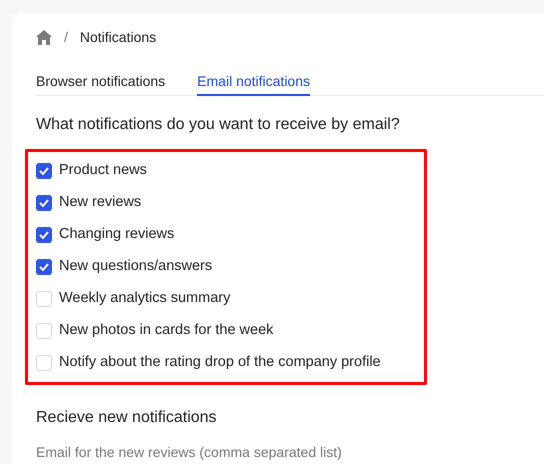  What do you see at coordinates (103, 170) in the screenshot?
I see `option-label: Product news` at bounding box center [103, 170].